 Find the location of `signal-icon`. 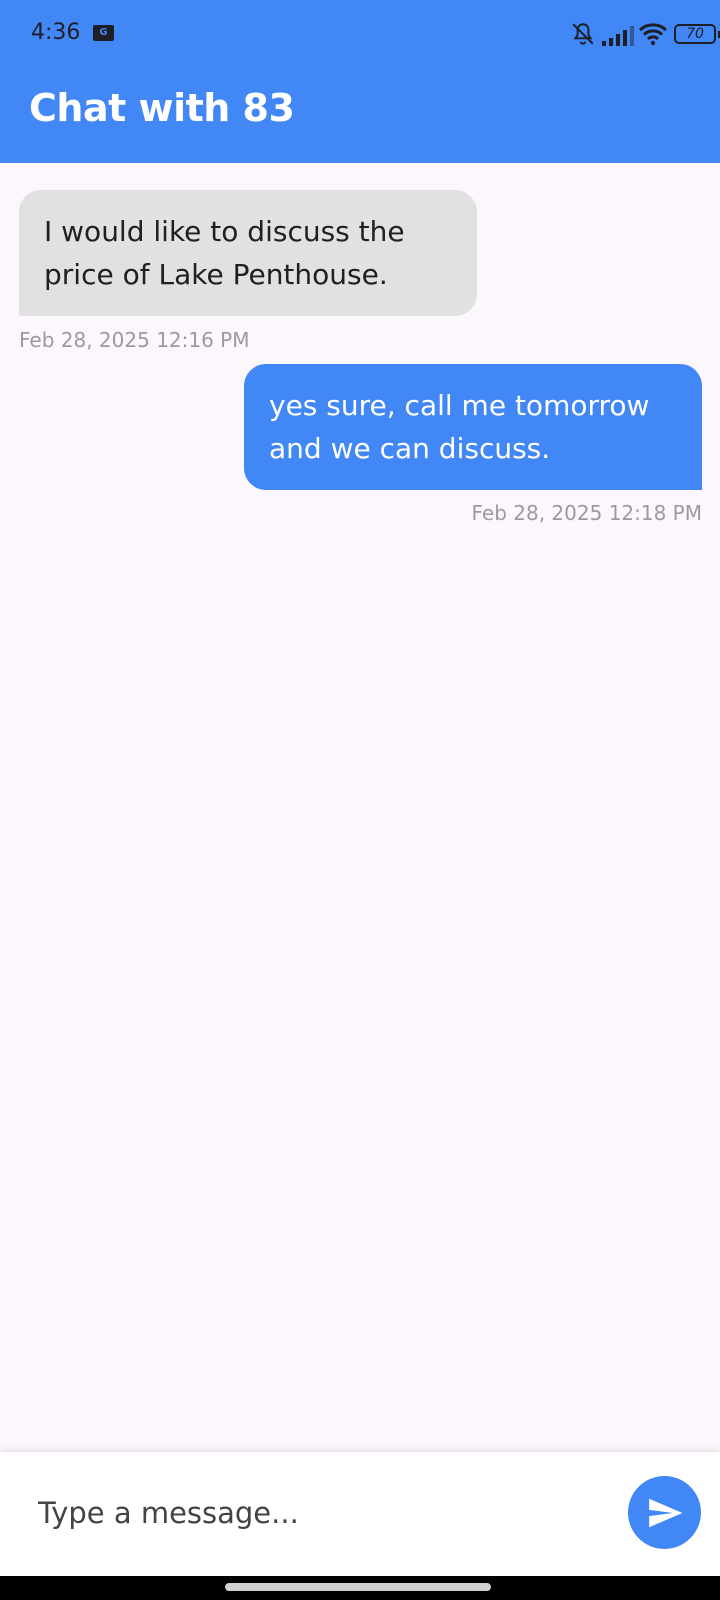

signal-icon is located at coordinates (618, 36).